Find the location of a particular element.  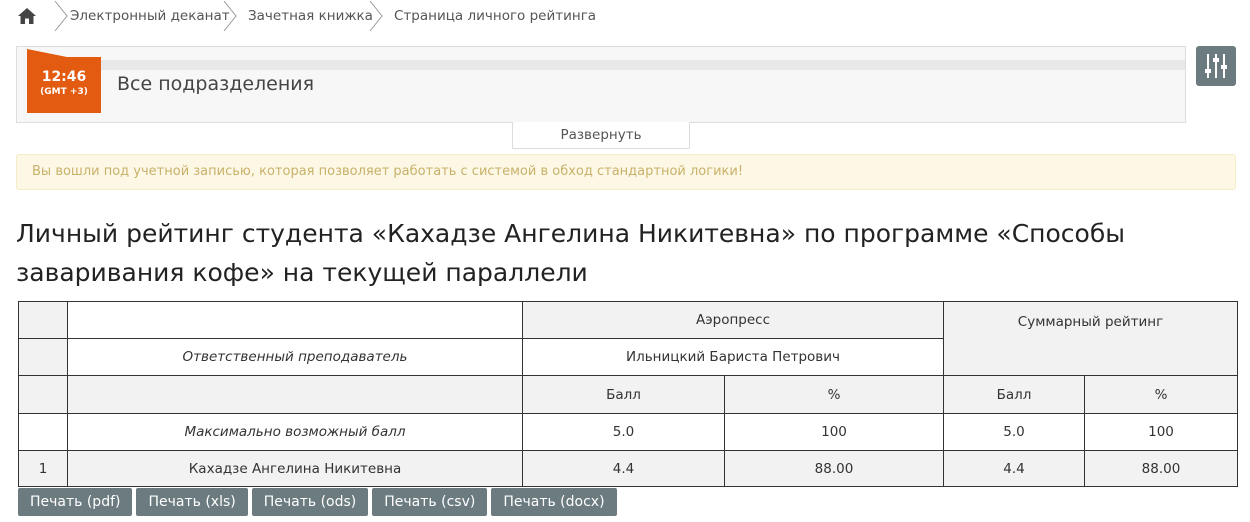

max-score-label: Максимально возможный балл is located at coordinates (295, 432).